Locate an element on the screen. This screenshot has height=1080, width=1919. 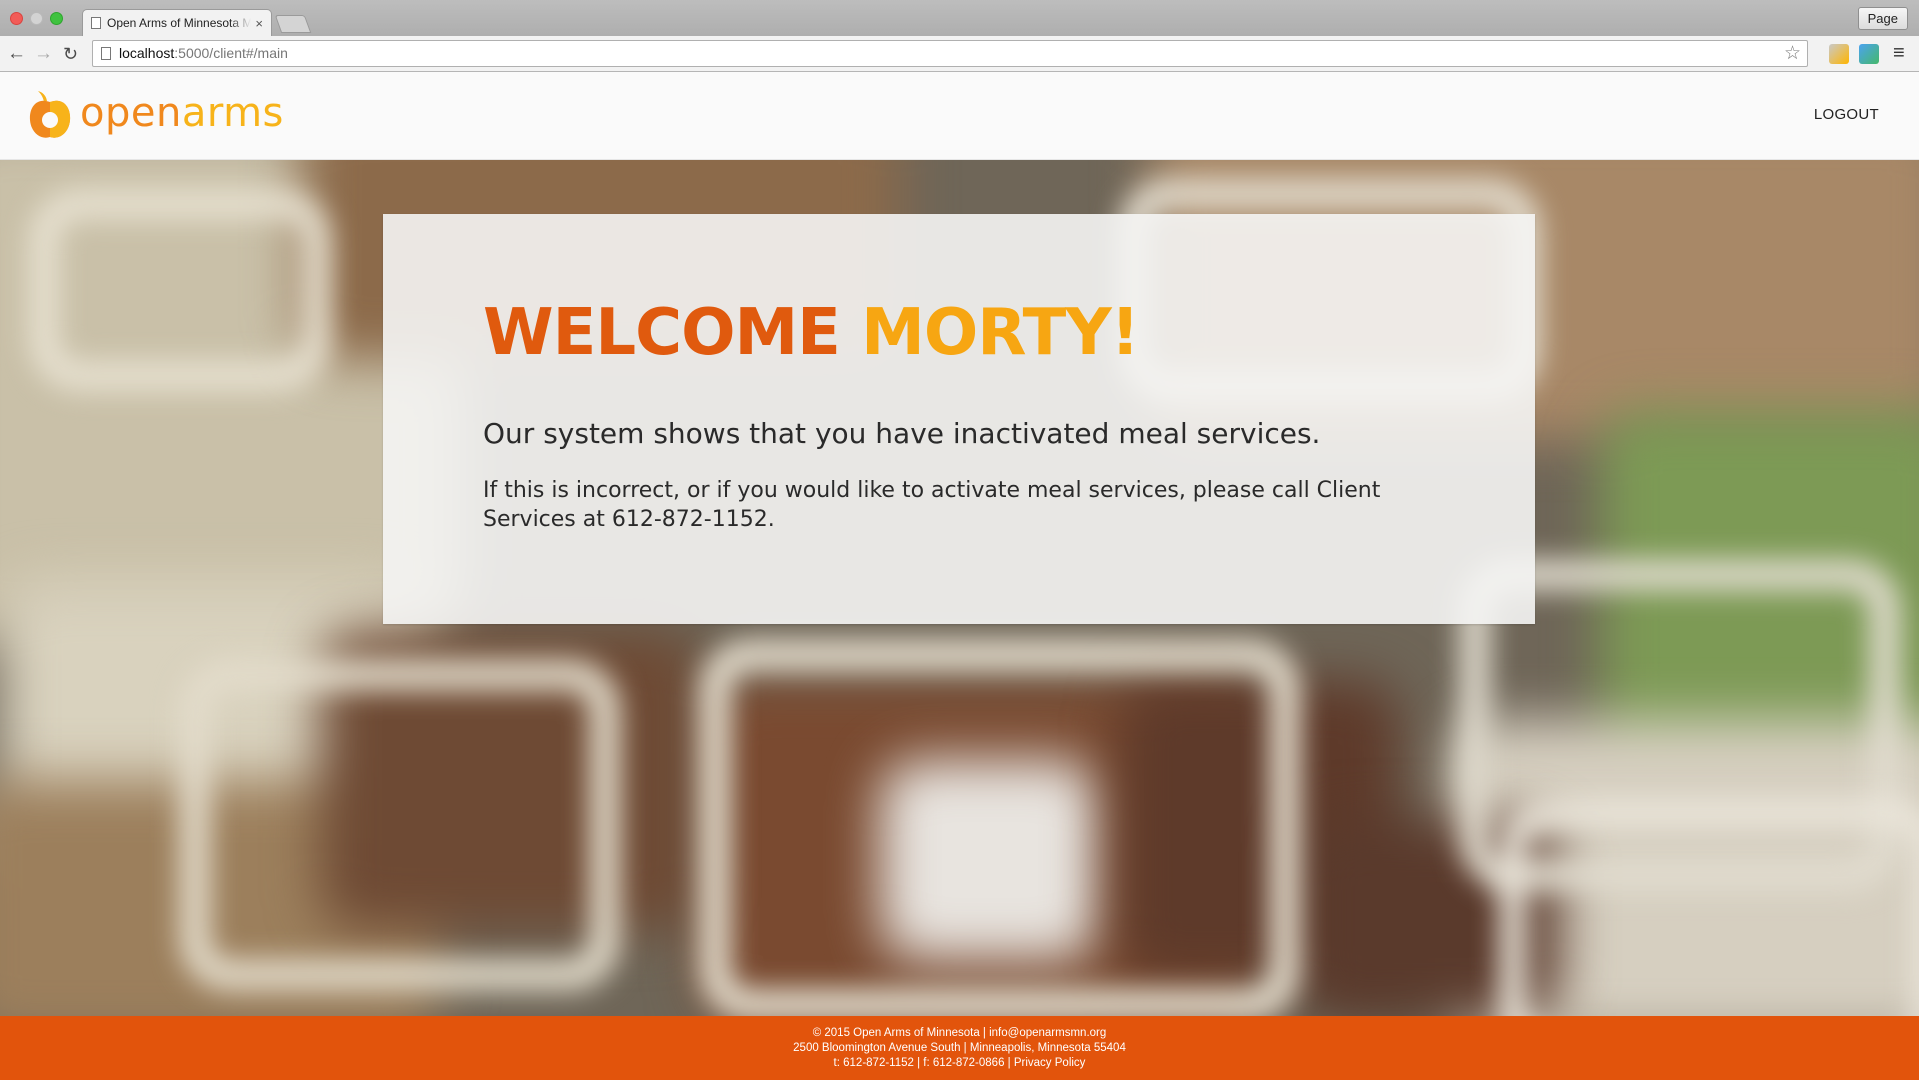
copyright-text: © 2015 Open Arms of Minnesota | is located at coordinates (901, 1033).